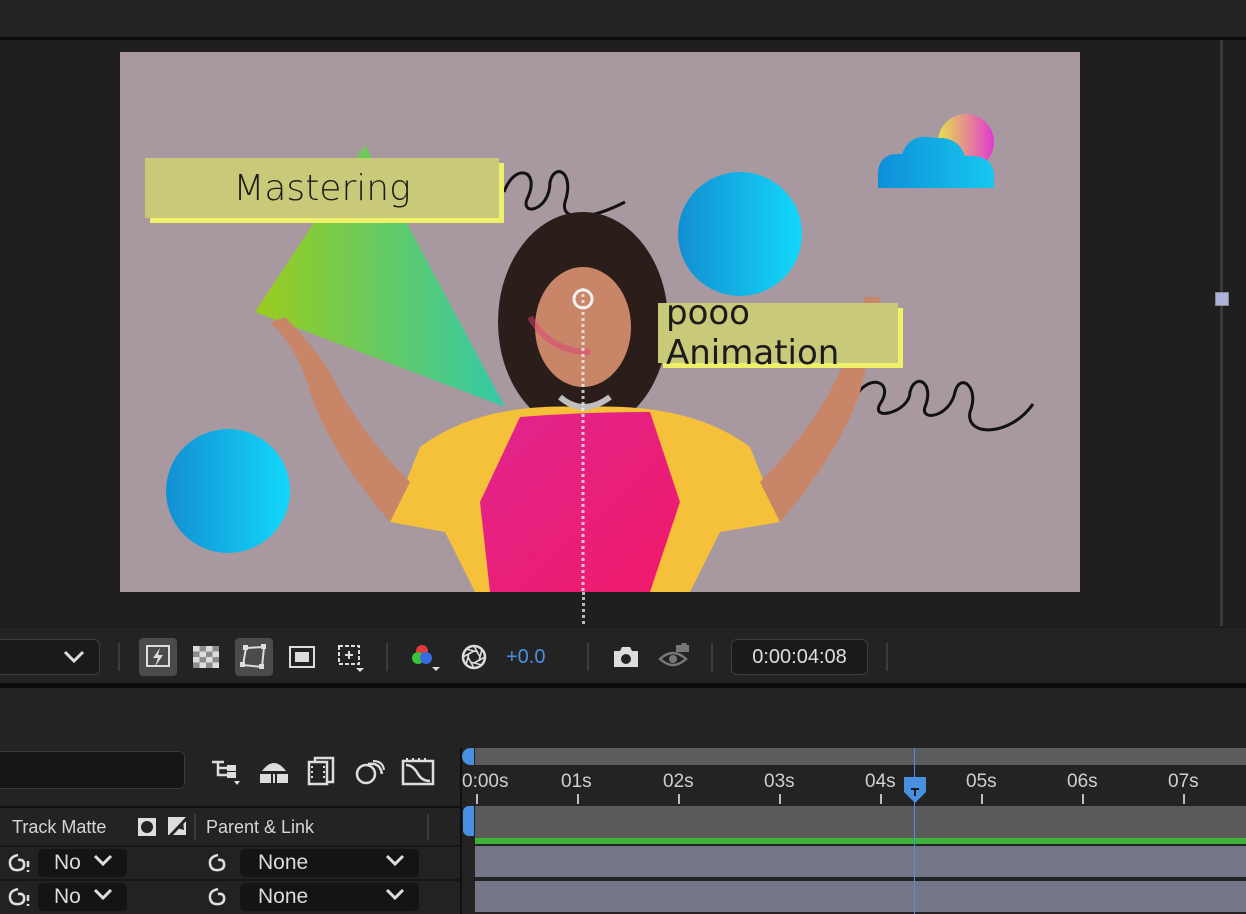 The image size is (1246, 914). Describe the element at coordinates (1222, 299) in the screenshot. I see `viewer-scroll-thumb` at that location.